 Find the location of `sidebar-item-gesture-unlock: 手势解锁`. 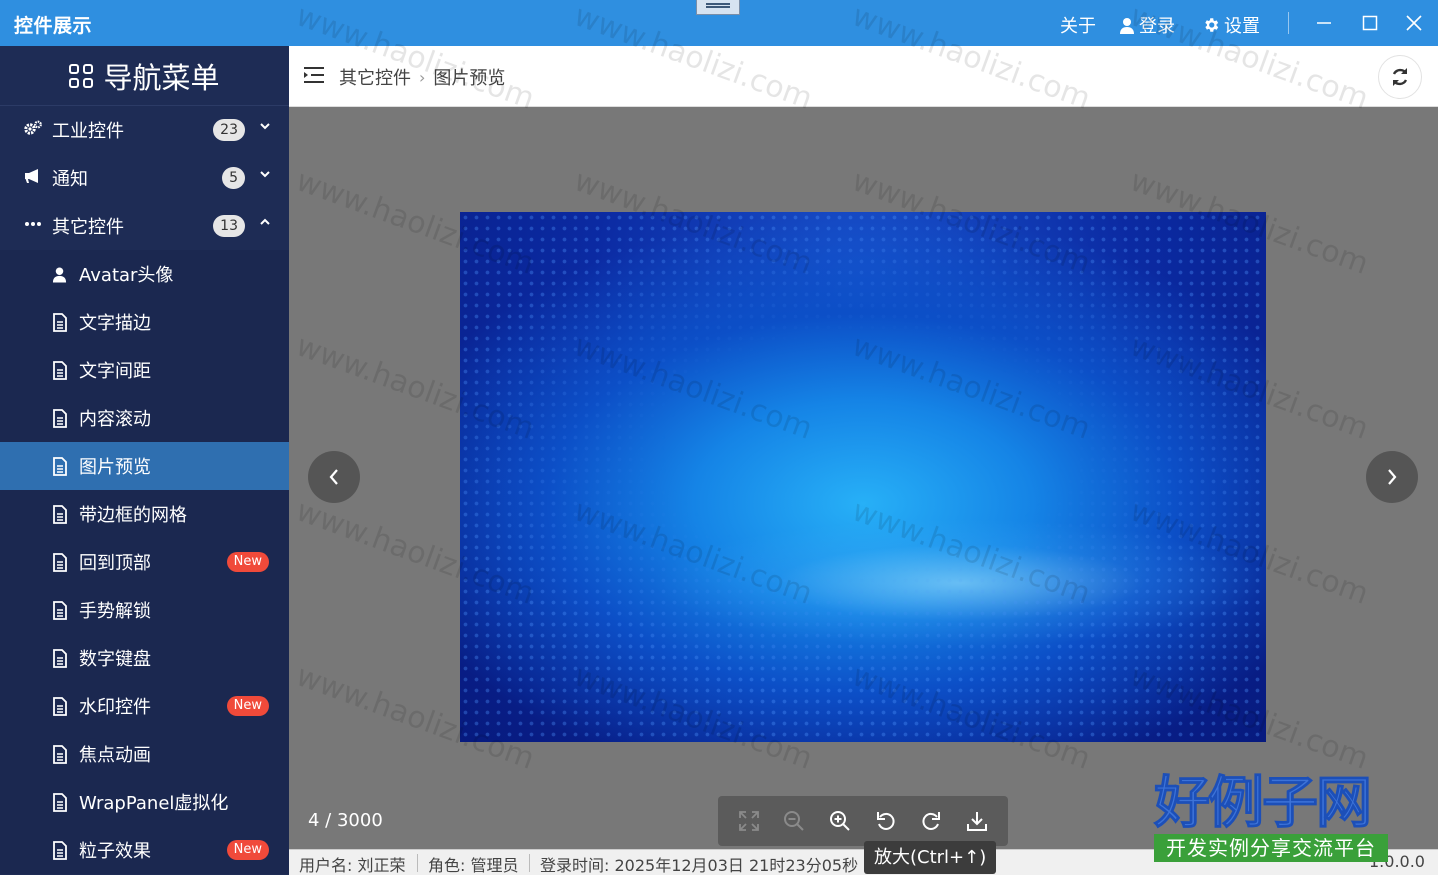

sidebar-item-gesture-unlock: 手势解锁 is located at coordinates (144, 610).